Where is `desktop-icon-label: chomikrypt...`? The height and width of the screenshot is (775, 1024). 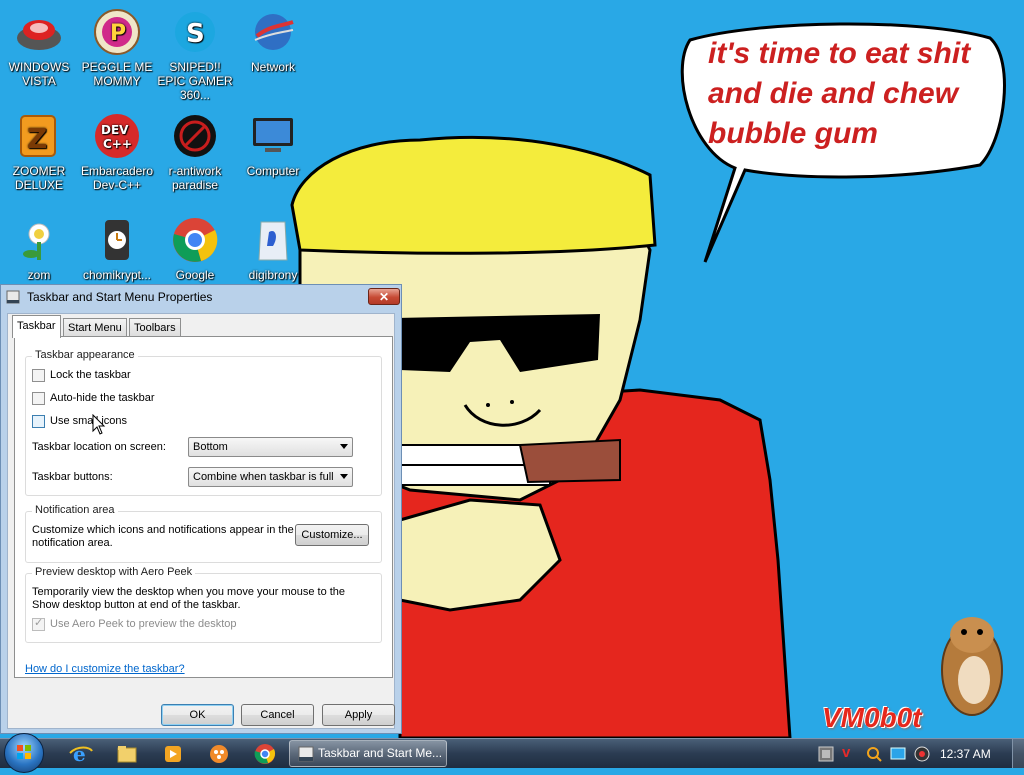 desktop-icon-label: chomikrypt... is located at coordinates (116, 275).